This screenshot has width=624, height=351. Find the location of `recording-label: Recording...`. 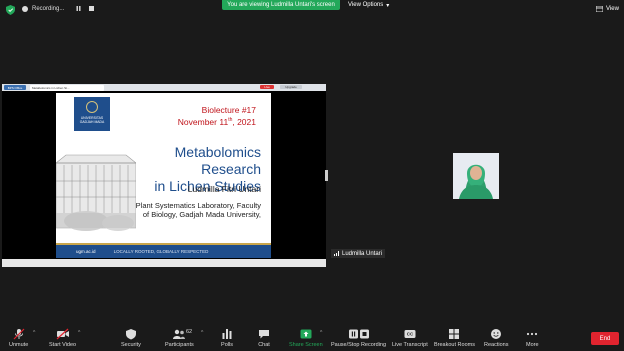

recording-label: Recording... is located at coordinates (48, 8).